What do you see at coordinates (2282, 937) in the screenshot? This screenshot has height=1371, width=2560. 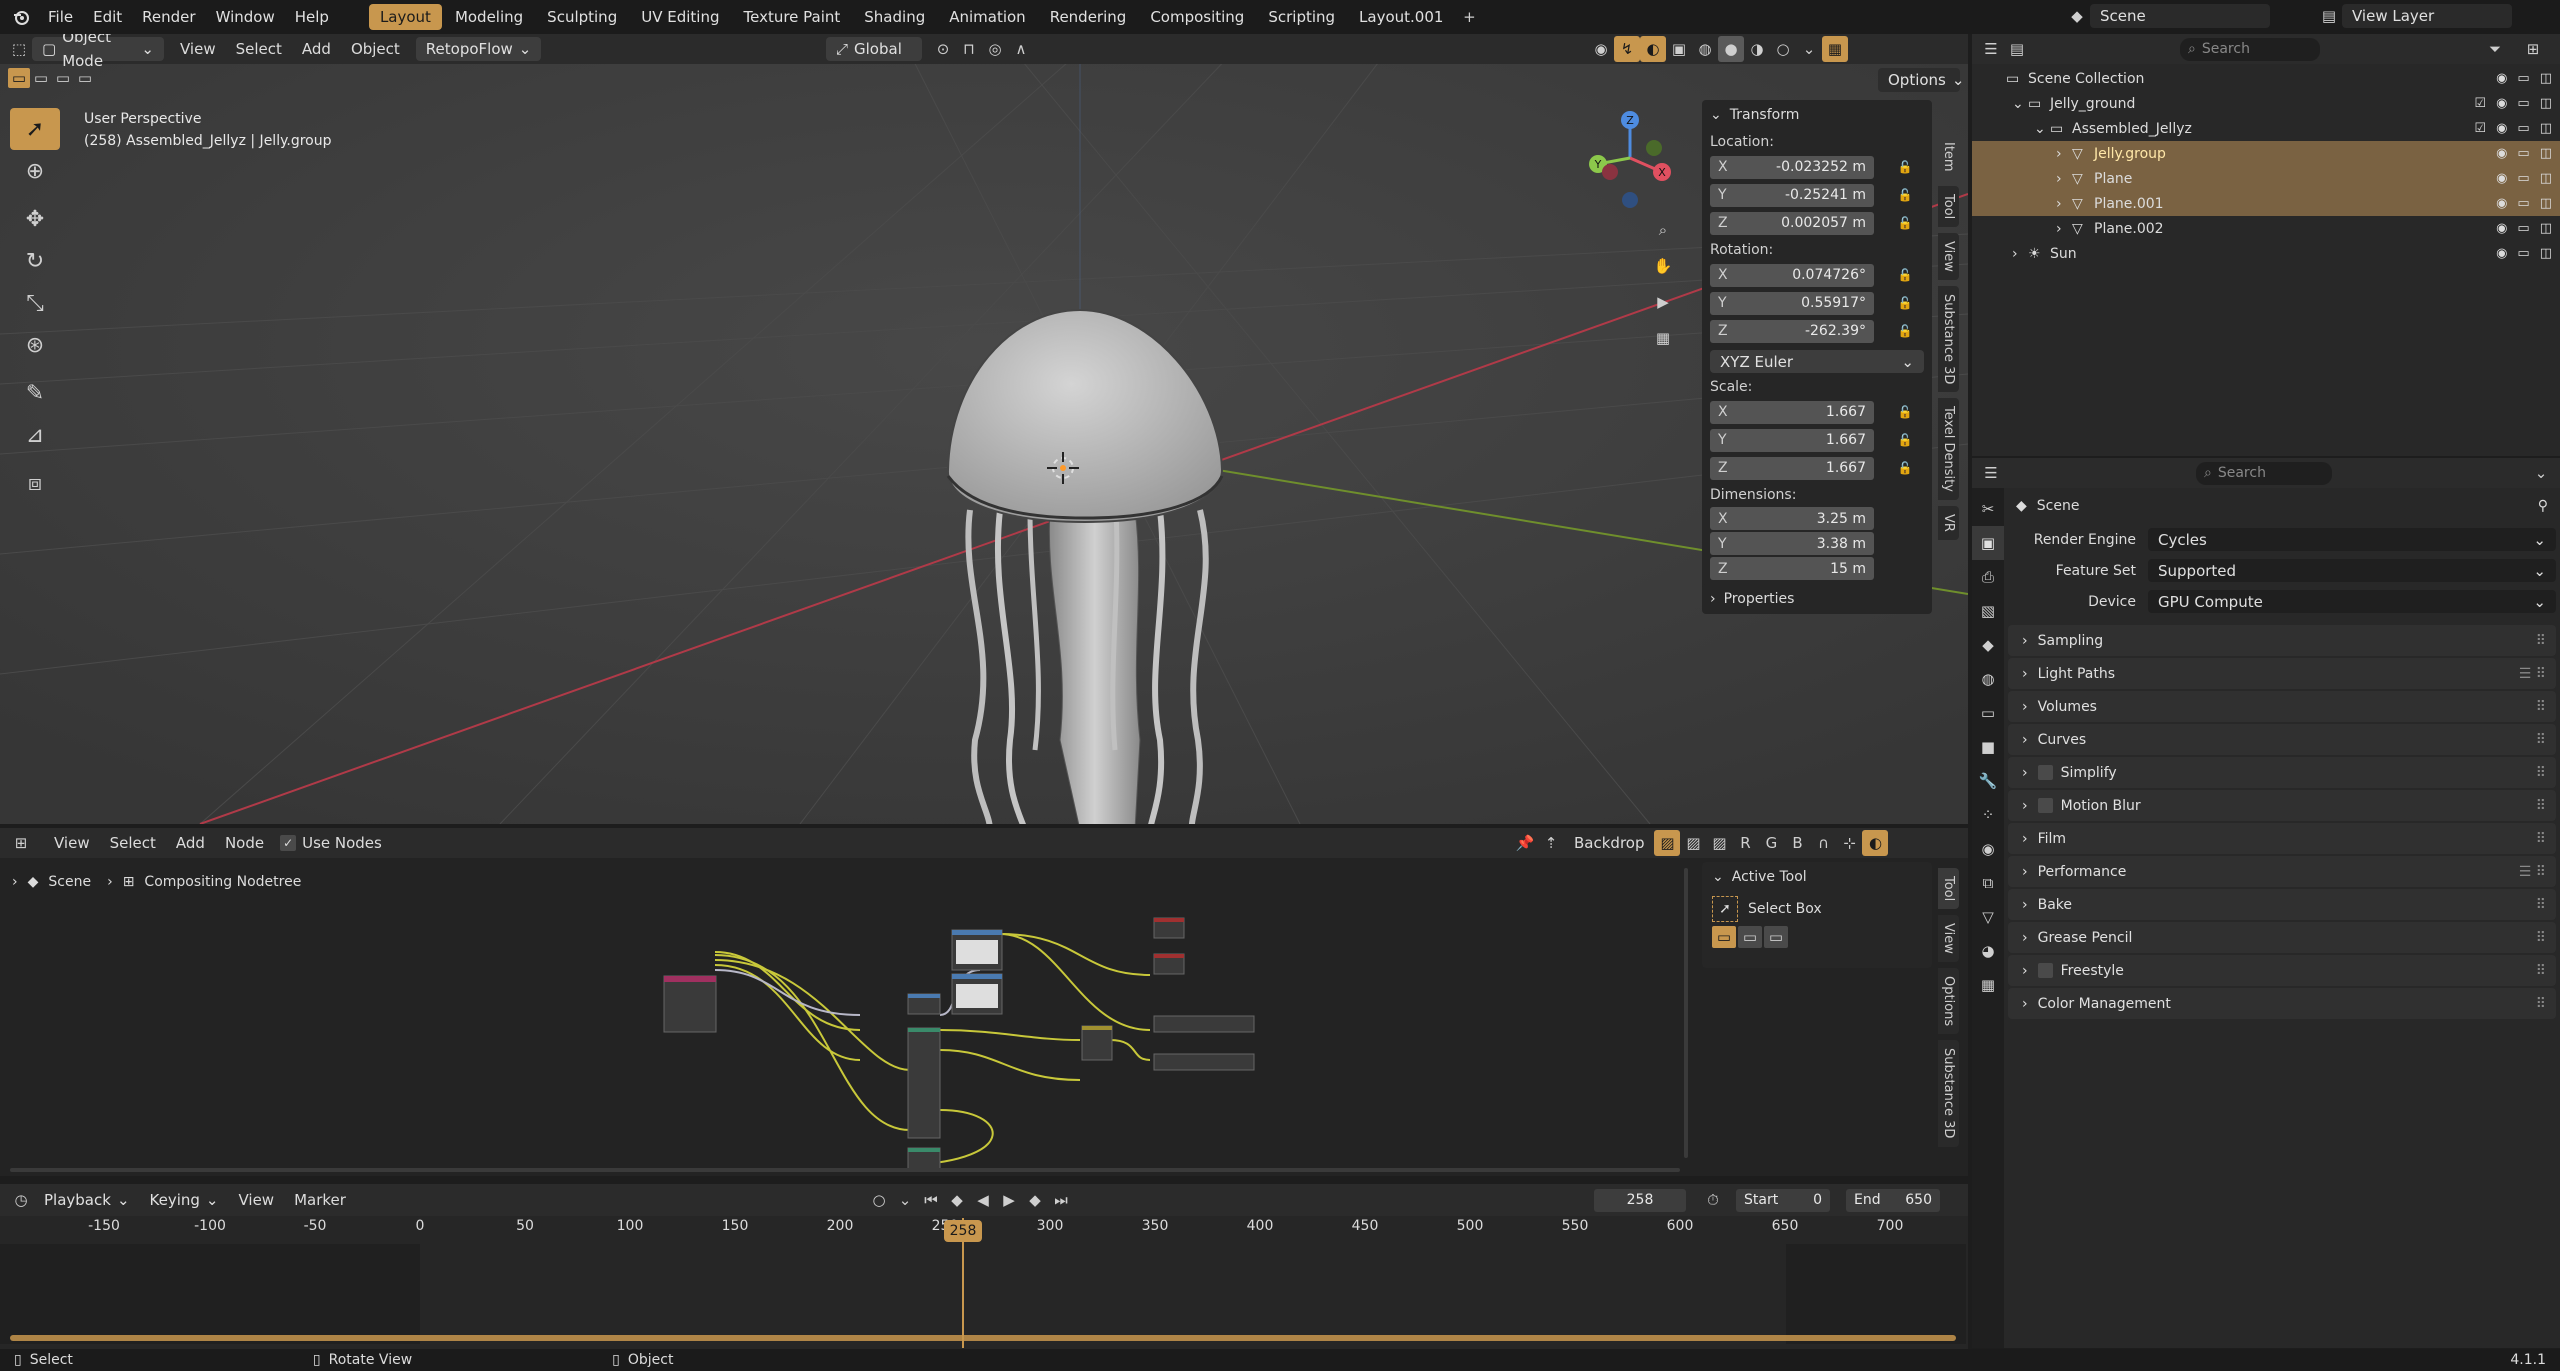 I see `panel-grease-pencil: › Grease Pencil ⠿` at bounding box center [2282, 937].